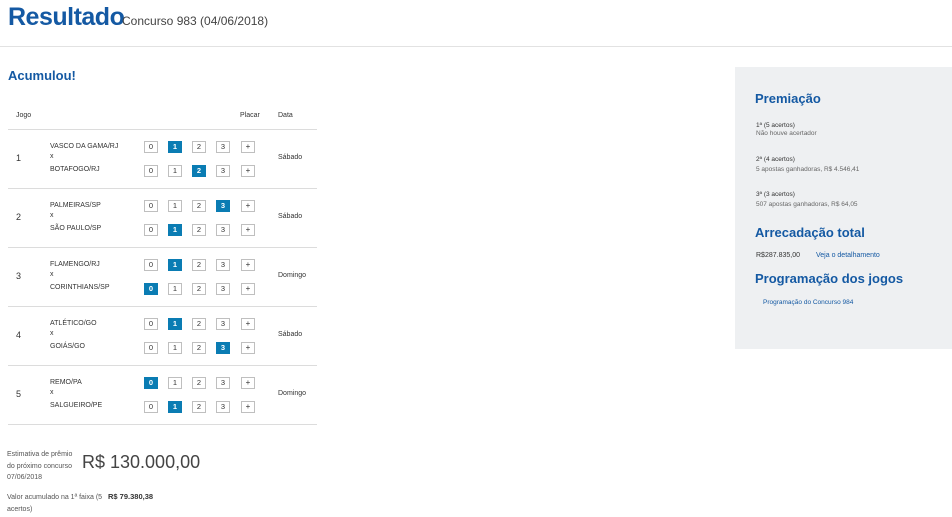 Image resolution: width=952 pixels, height=517 pixels. What do you see at coordinates (807, 204) in the screenshot?
I see `tier-text: 507 apostas ganhadoras, R$ 64,05` at bounding box center [807, 204].